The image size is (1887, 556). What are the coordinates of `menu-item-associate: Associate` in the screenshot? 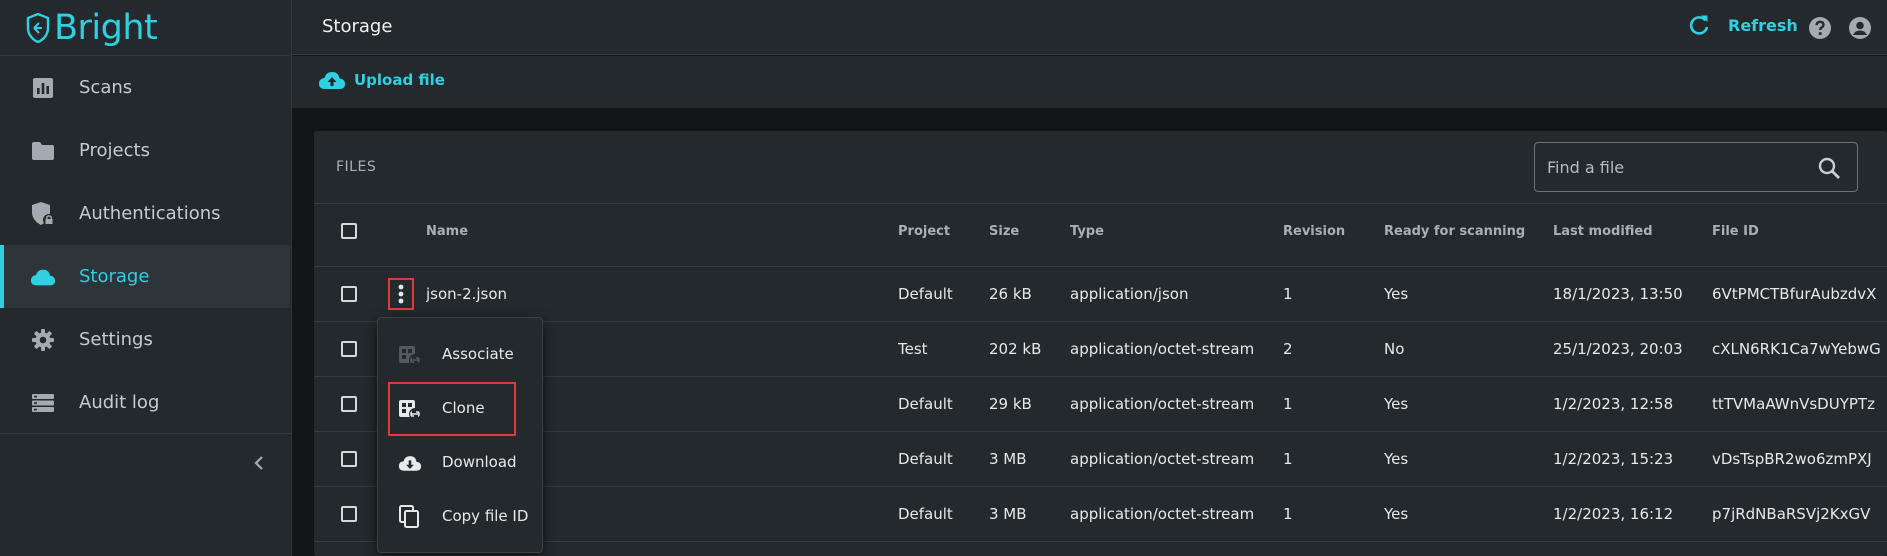 It's located at (461, 355).